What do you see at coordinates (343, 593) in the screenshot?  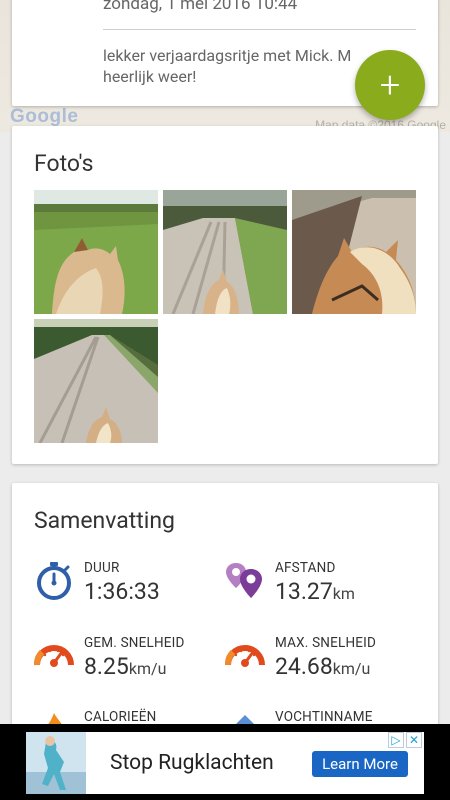 I see `stat-distance-unit: km` at bounding box center [343, 593].